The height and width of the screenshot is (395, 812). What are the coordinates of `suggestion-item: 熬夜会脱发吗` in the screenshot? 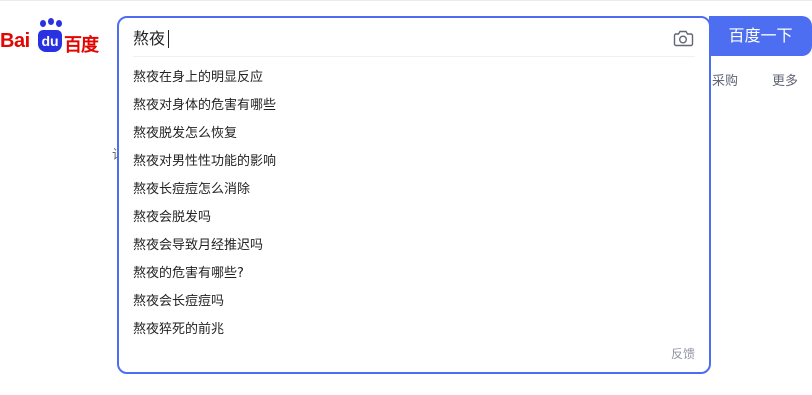 It's located at (414, 218).